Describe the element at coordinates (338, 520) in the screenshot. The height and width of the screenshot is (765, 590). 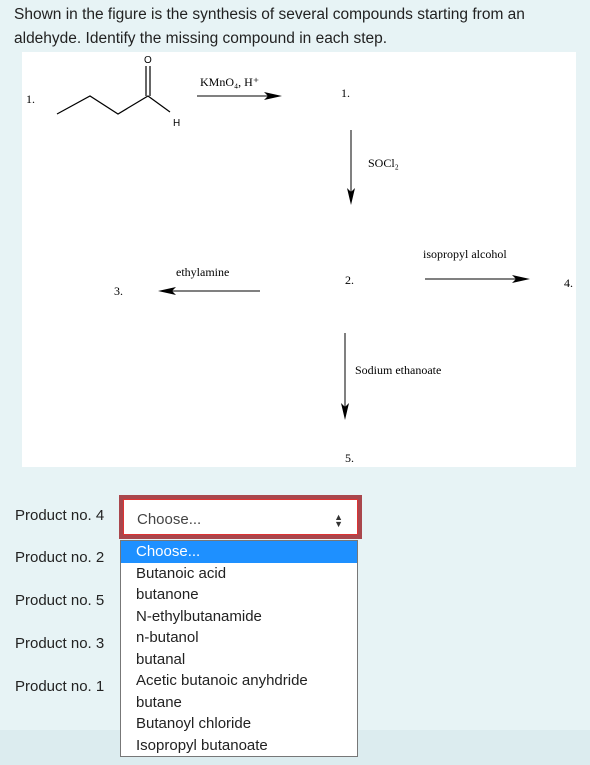
I see `select-arrows-icon: ▲ ▼` at that location.